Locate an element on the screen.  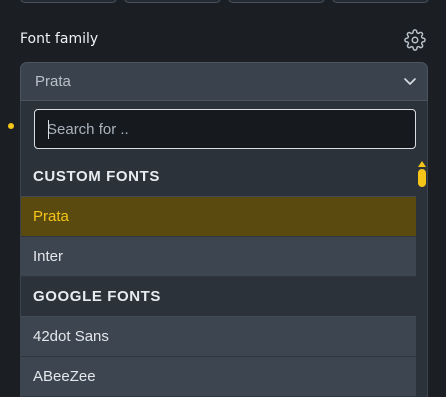
font-option-inter: Inter is located at coordinates (218, 257).